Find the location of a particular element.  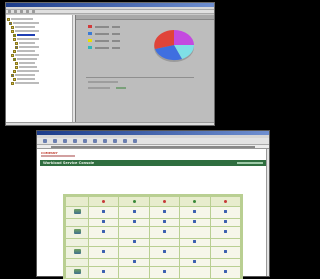

history-icon is located at coordinates (115, 141).